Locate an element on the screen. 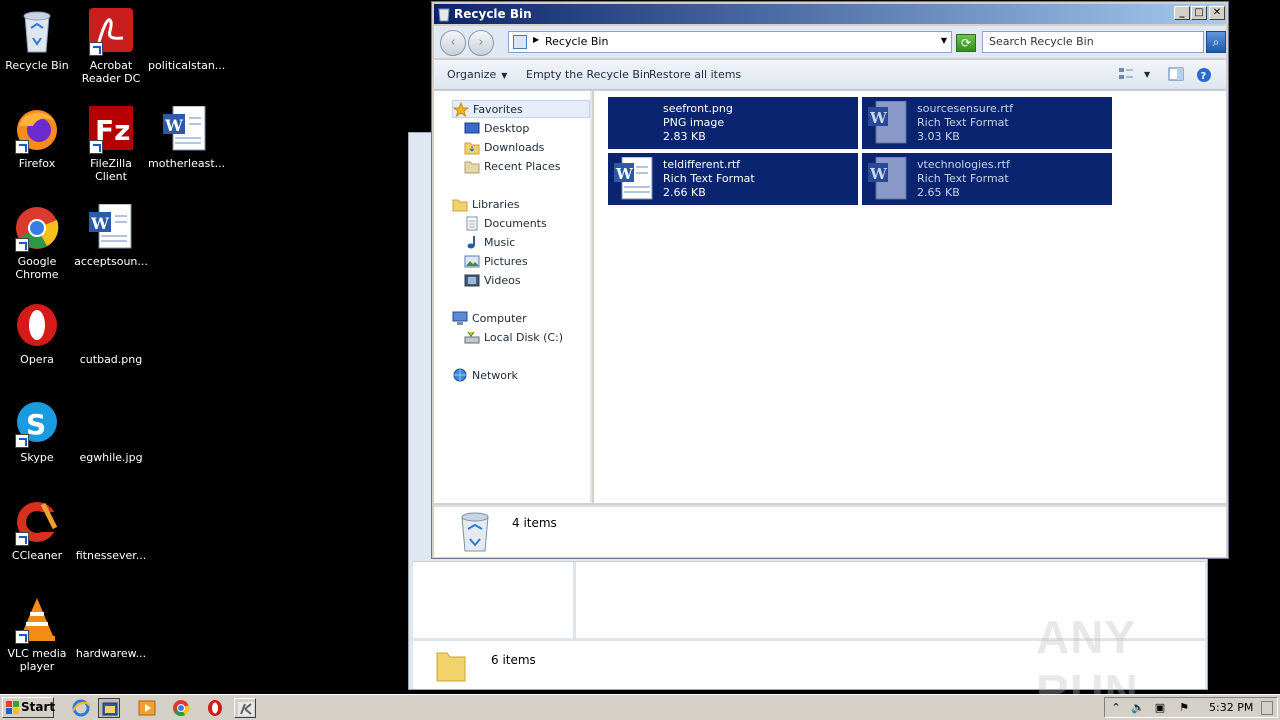  explorer-taskbar-button is located at coordinates (109, 708).